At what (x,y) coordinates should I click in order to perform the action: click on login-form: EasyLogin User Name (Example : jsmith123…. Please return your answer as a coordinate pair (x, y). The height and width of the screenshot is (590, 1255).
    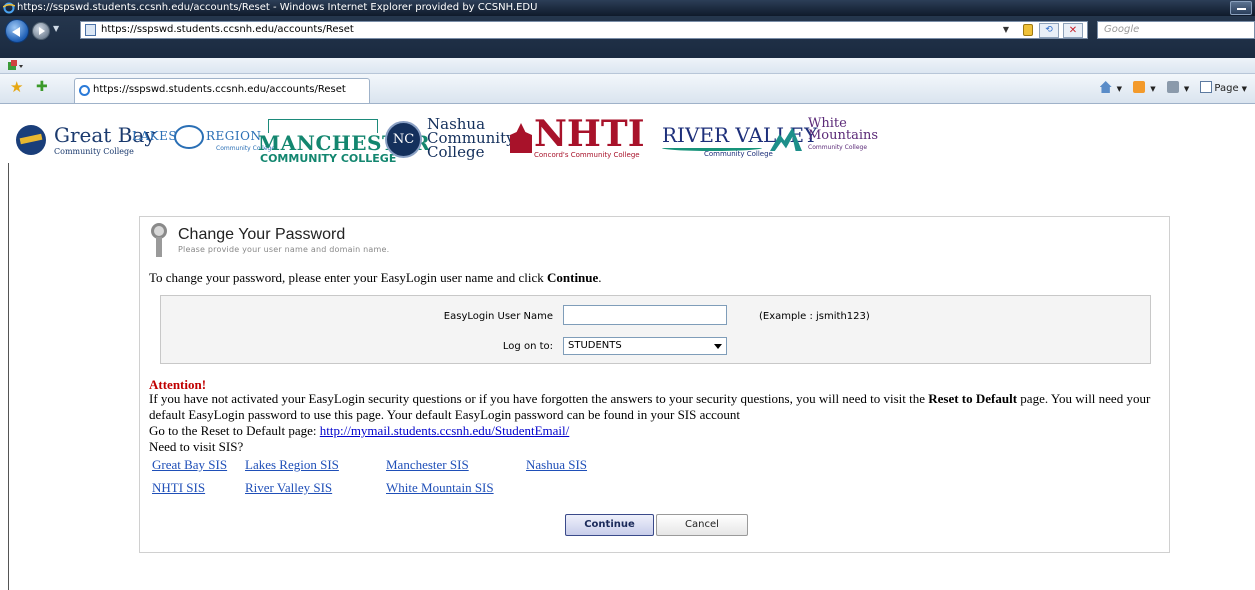
    Looking at the image, I should click on (655, 329).